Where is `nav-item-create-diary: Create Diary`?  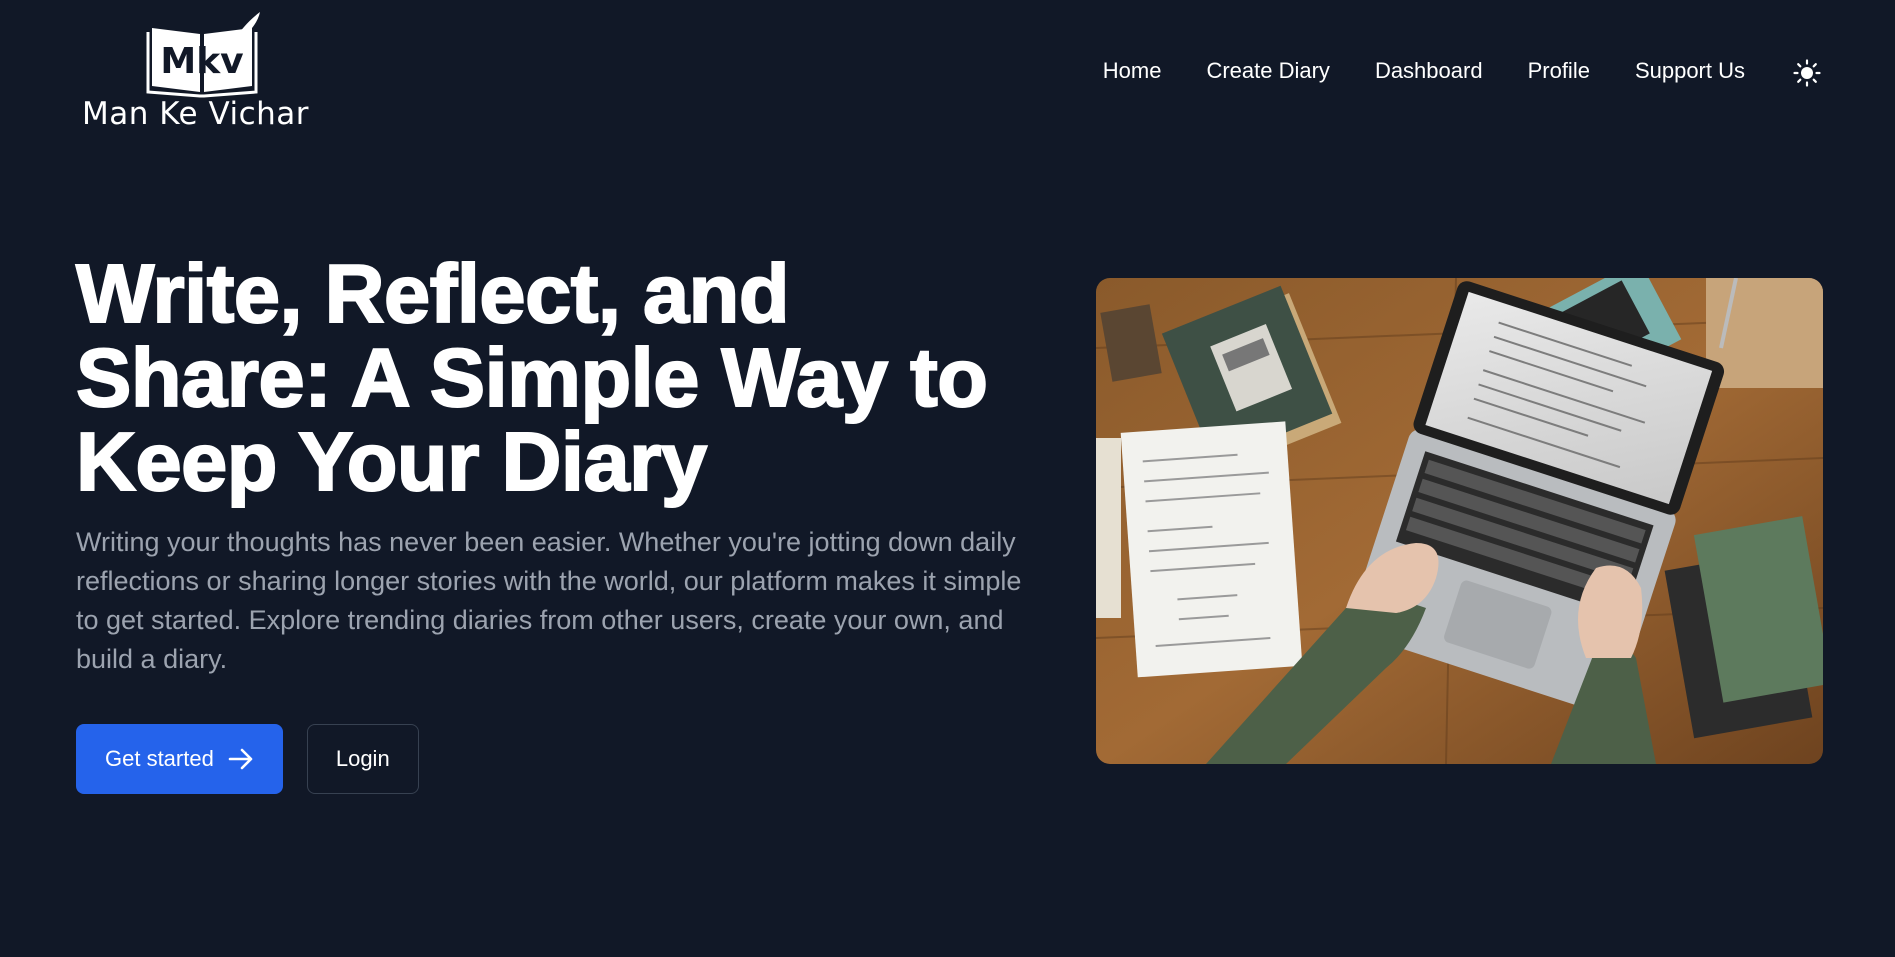 nav-item-create-diary: Create Diary is located at coordinates (1267, 71).